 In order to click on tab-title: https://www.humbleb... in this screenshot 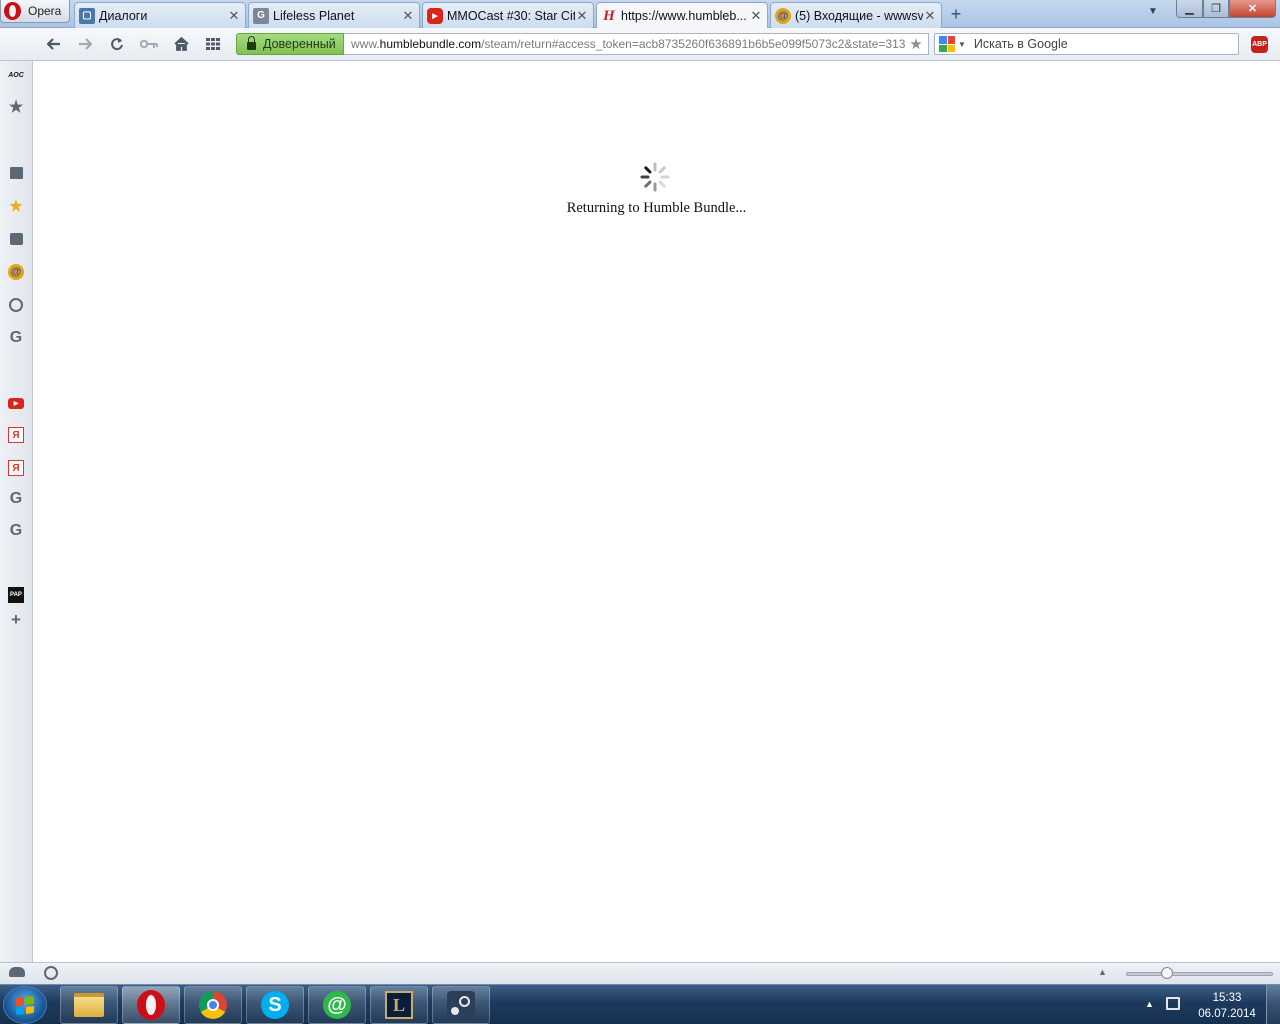, I will do `click(684, 16)`.